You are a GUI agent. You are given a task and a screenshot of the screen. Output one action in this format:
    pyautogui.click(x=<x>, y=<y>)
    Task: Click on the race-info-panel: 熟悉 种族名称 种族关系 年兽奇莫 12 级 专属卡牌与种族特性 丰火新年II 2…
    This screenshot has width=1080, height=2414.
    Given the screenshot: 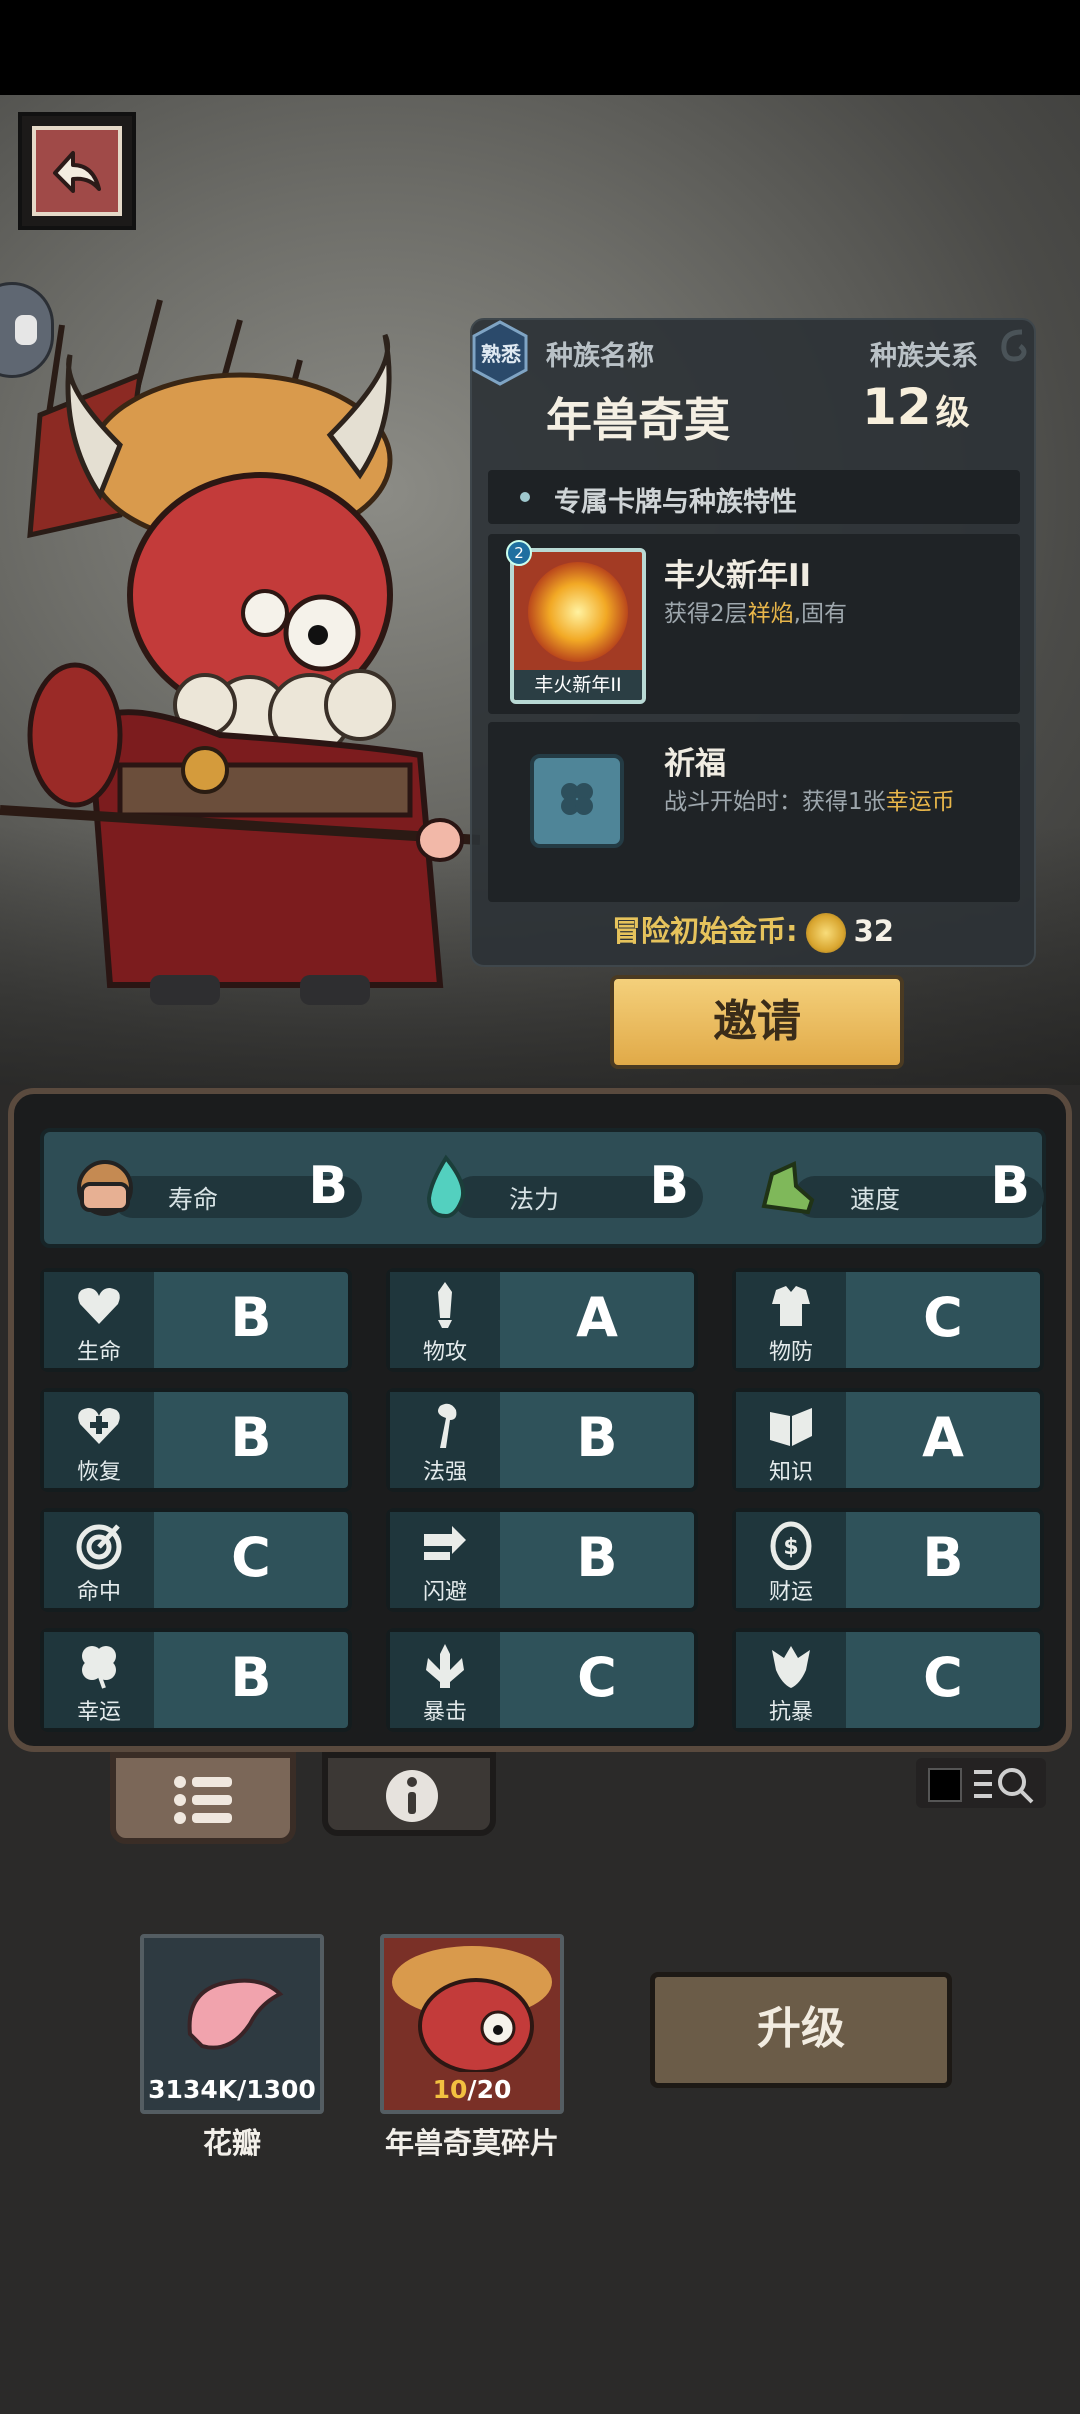 What is the action you would take?
    pyautogui.click(x=753, y=642)
    